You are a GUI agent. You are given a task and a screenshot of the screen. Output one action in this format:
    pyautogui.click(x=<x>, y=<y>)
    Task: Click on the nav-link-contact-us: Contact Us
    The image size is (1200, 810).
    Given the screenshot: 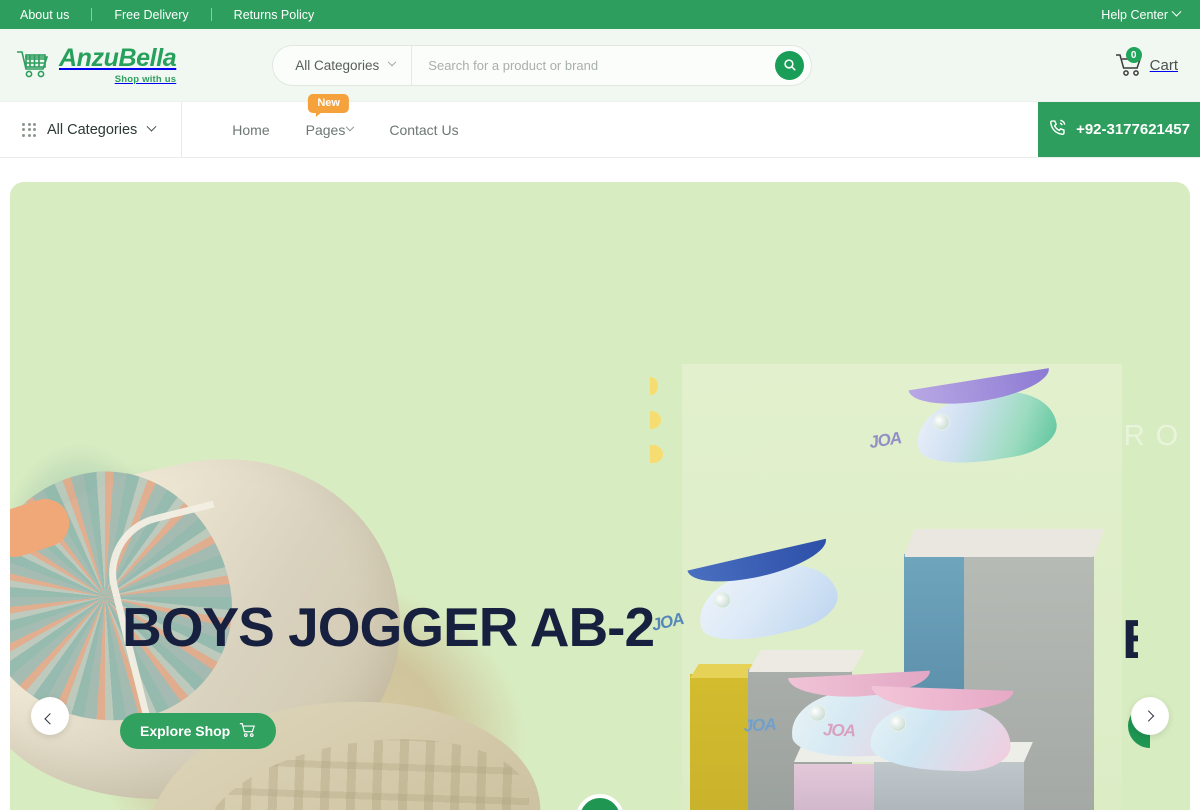 What is the action you would take?
    pyautogui.click(x=423, y=130)
    